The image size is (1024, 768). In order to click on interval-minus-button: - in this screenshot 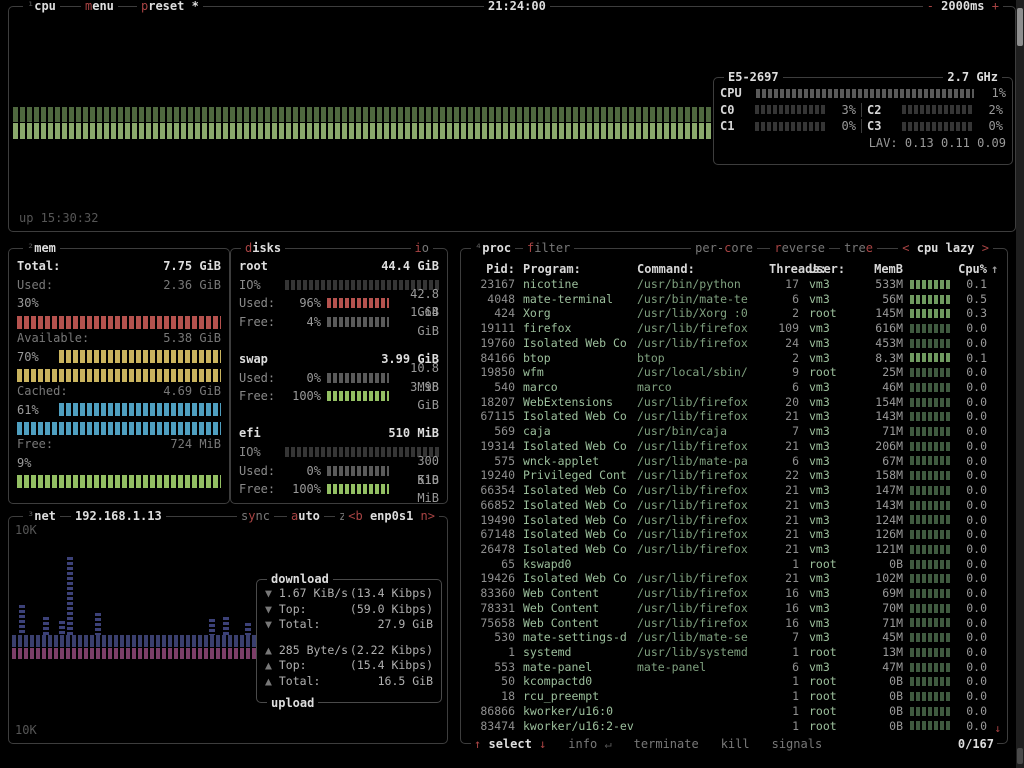, I will do `click(930, 6)`.